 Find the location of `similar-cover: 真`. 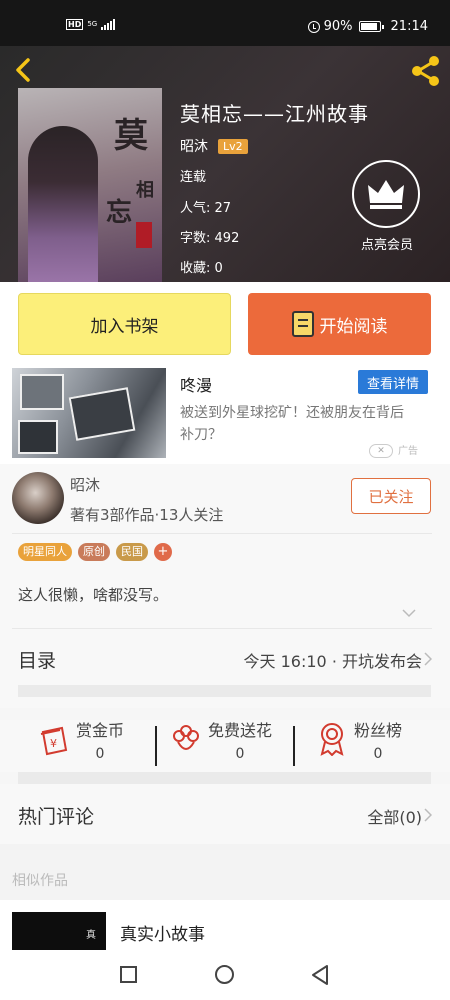

similar-cover: 真 is located at coordinates (59, 931).